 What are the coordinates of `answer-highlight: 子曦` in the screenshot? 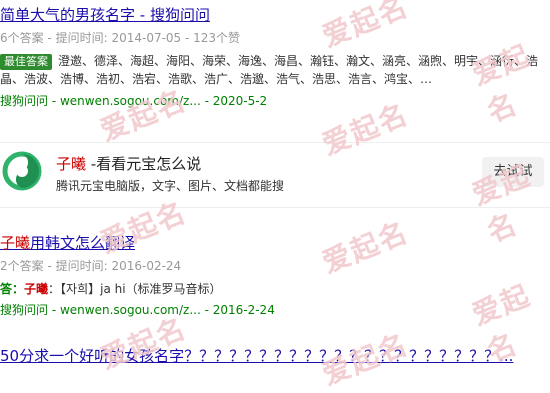 It's located at (36, 289).